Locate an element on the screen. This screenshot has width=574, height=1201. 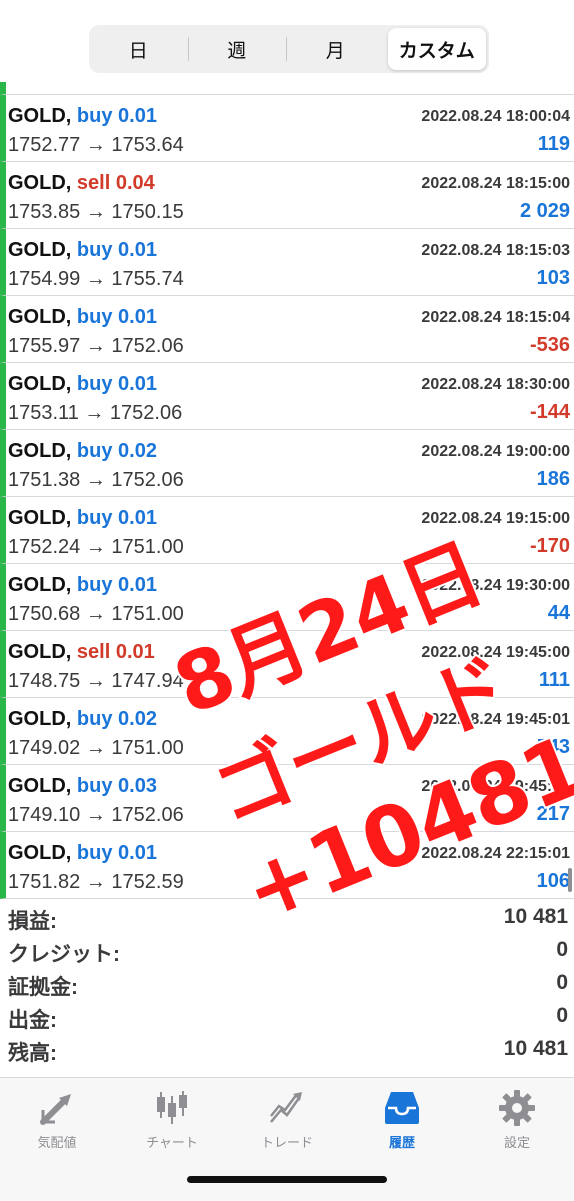
history-icon is located at coordinates (402, 1108).